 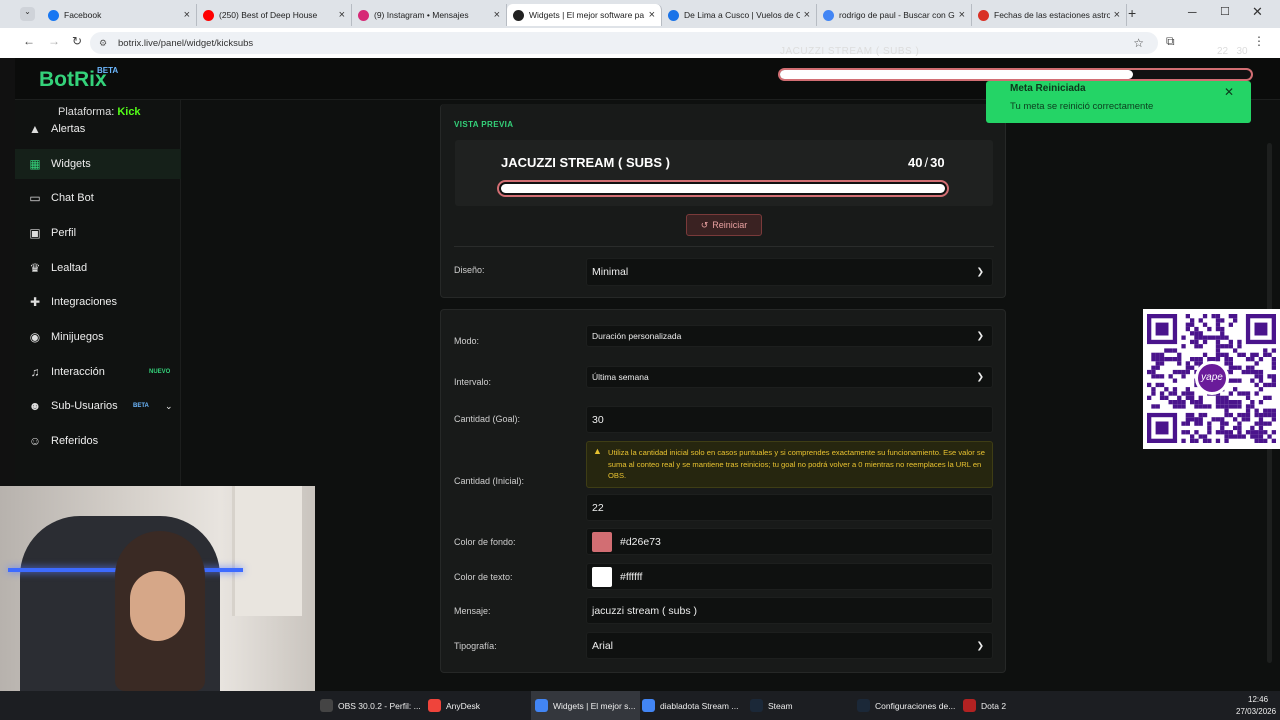 What do you see at coordinates (160, 372) in the screenshot?
I see `new-badge: NUEVO` at bounding box center [160, 372].